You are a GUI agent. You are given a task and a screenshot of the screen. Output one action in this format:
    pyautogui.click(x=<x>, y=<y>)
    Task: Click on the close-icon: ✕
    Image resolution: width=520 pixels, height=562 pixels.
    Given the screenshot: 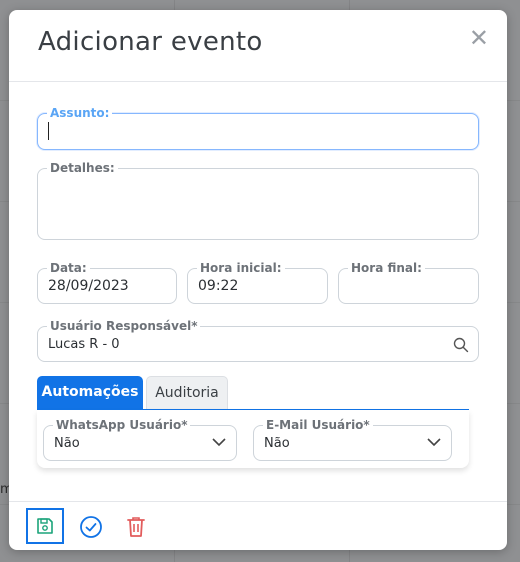 What is the action you would take?
    pyautogui.click(x=479, y=38)
    